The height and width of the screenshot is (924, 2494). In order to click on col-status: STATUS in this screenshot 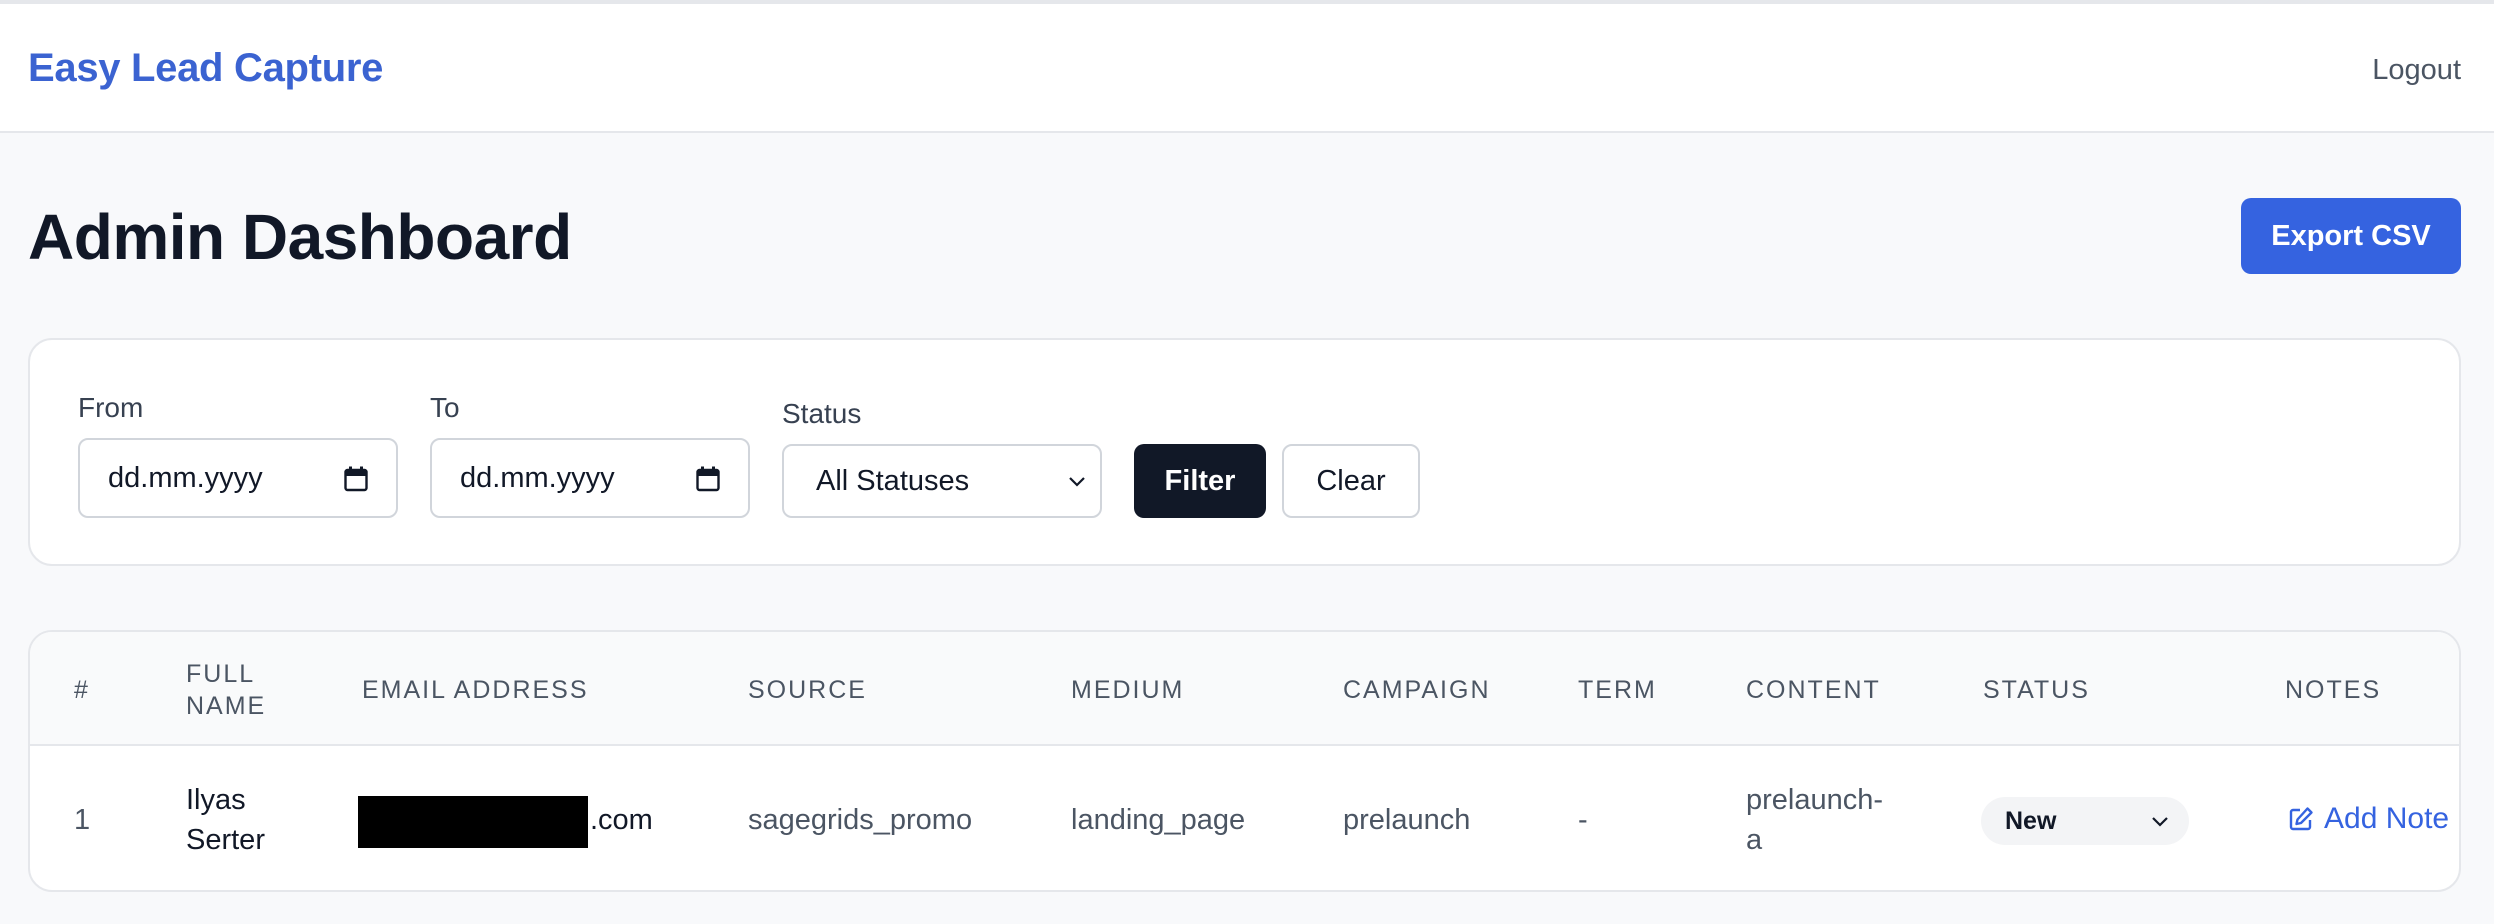, I will do `click(2036, 690)`.